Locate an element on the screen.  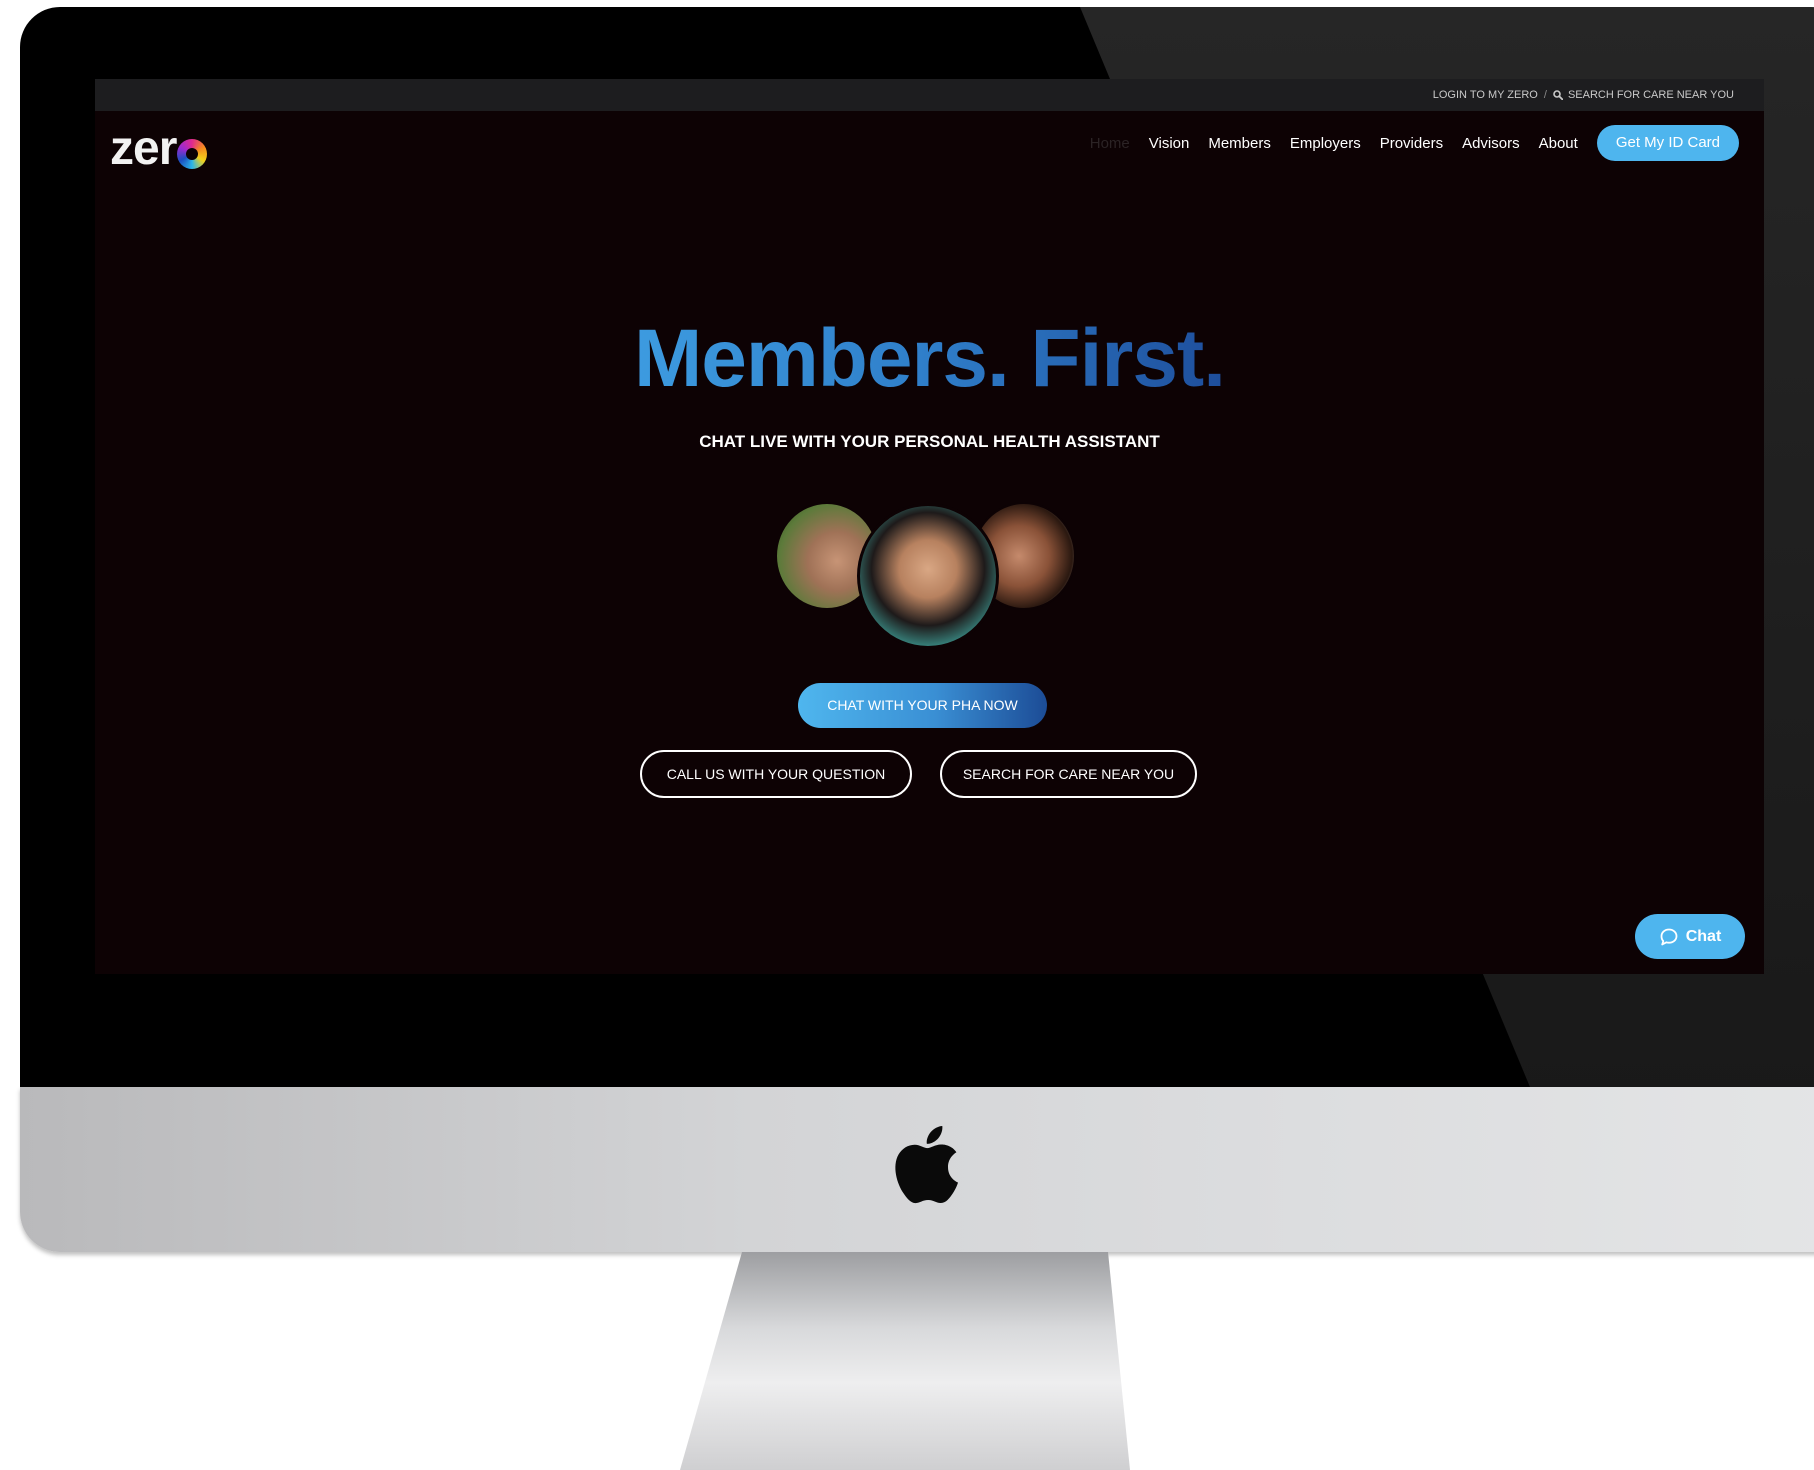
apple-logo-icon is located at coordinates (926, 1165).